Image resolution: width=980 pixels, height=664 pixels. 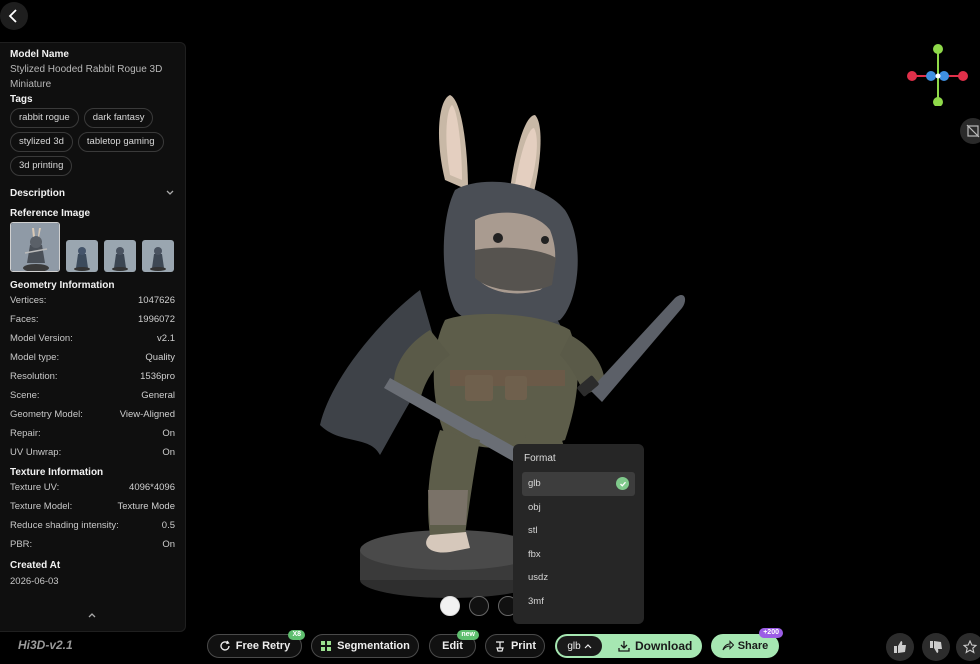 I want to click on info-row: Resolution: 1536pro, so click(x=92, y=376).